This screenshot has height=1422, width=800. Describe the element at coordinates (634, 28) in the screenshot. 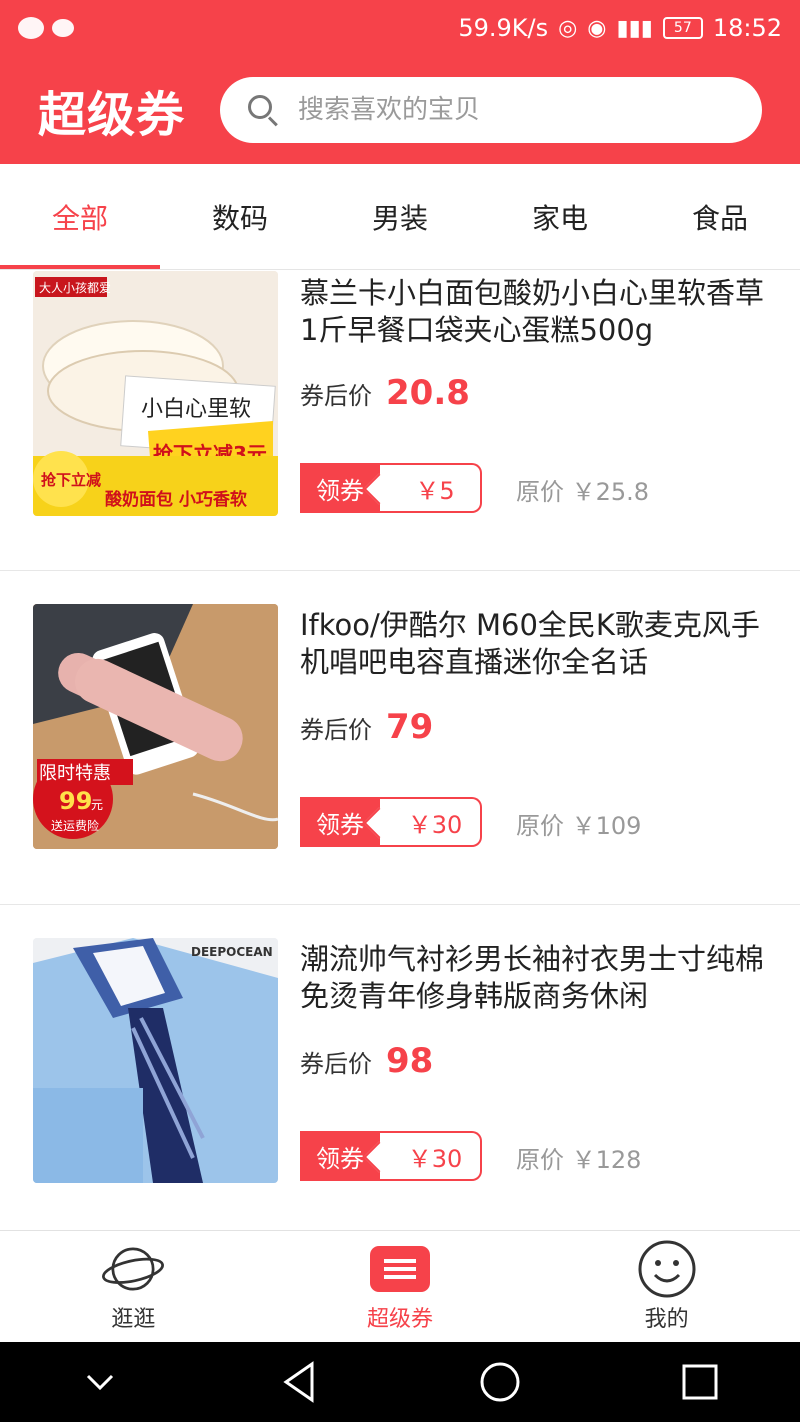

I see `signal-icon: ▮▮▮` at that location.